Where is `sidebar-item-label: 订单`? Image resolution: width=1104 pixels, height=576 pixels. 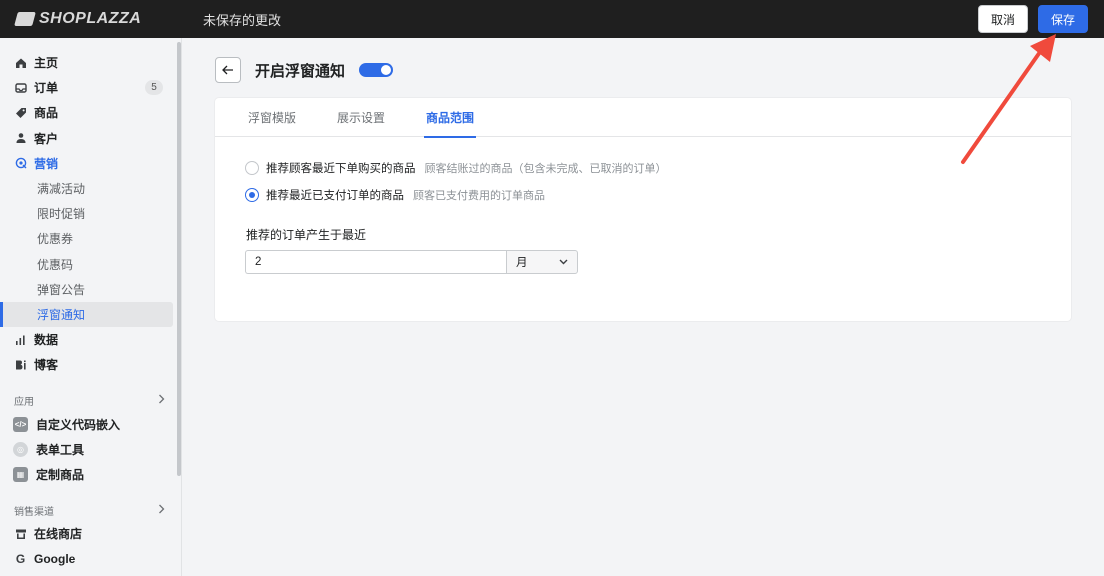 sidebar-item-label: 订单 is located at coordinates (46, 88).